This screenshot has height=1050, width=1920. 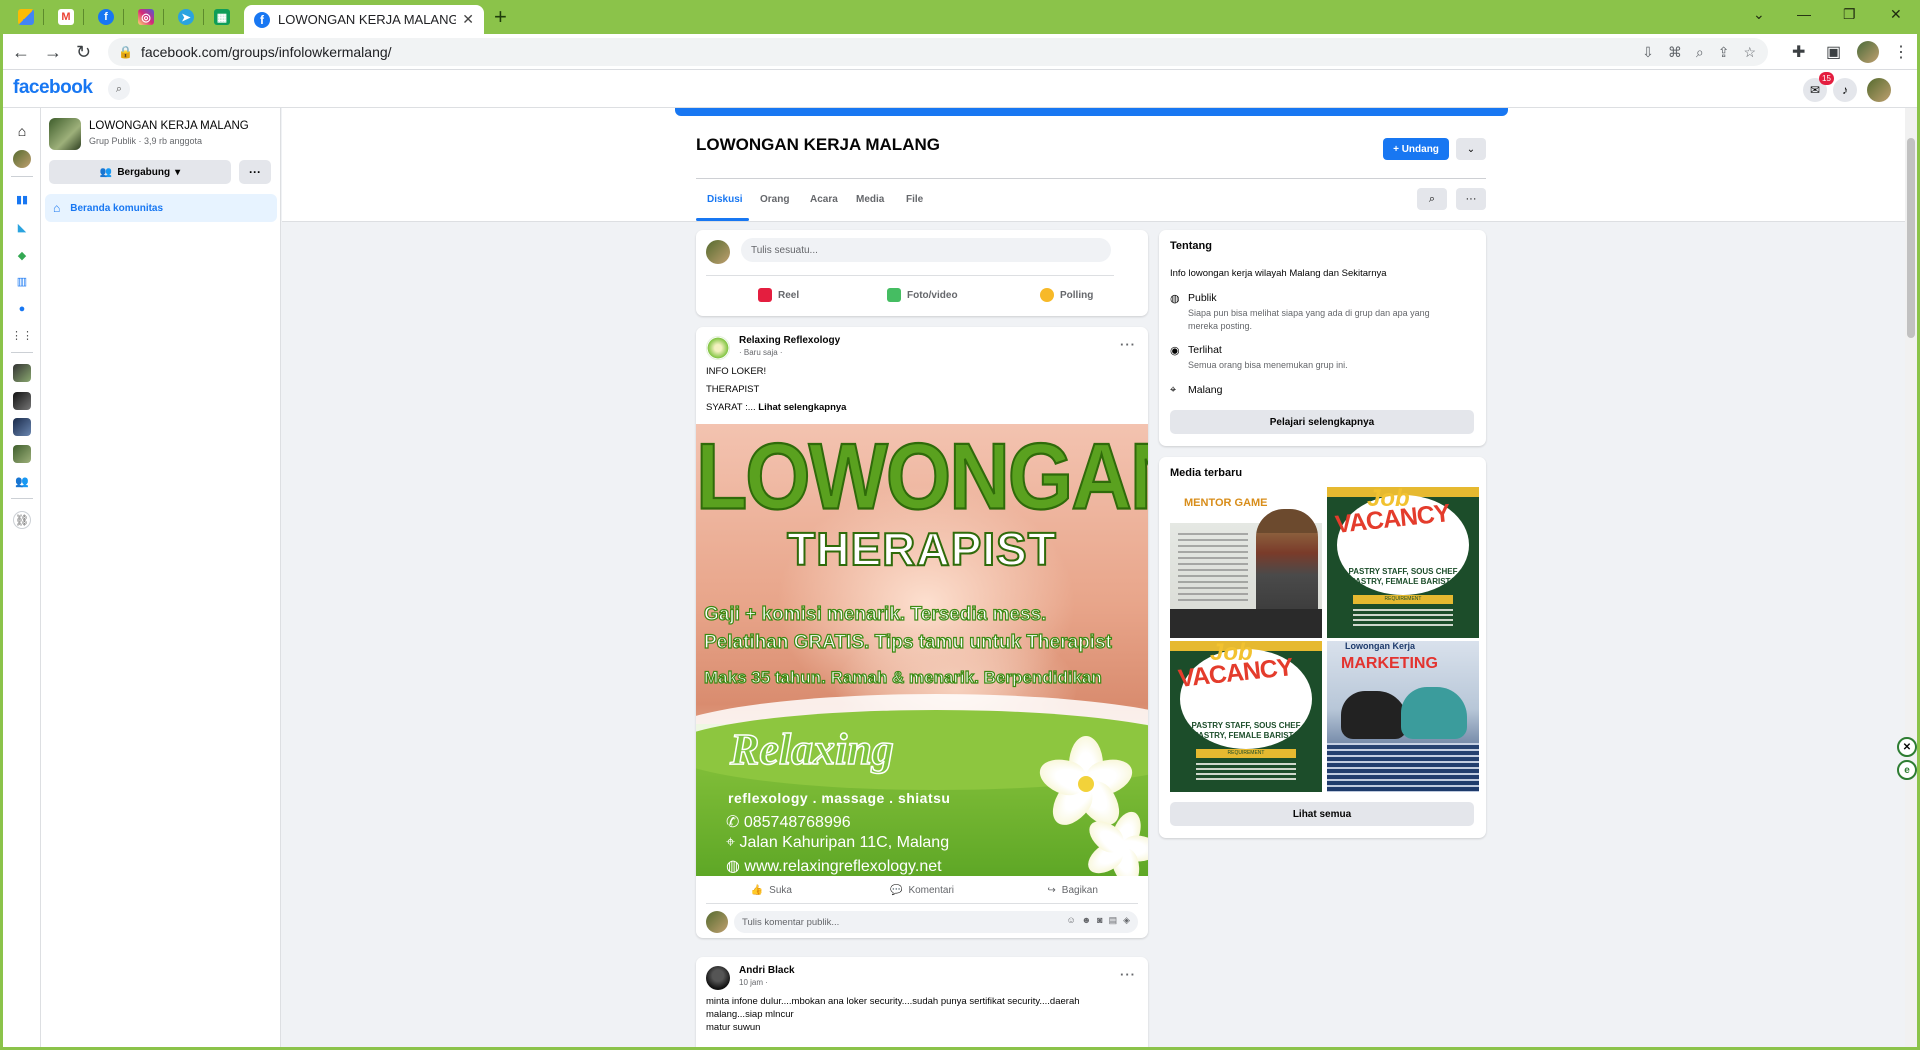 I want to click on tab-events: Acara, so click(x=824, y=199).